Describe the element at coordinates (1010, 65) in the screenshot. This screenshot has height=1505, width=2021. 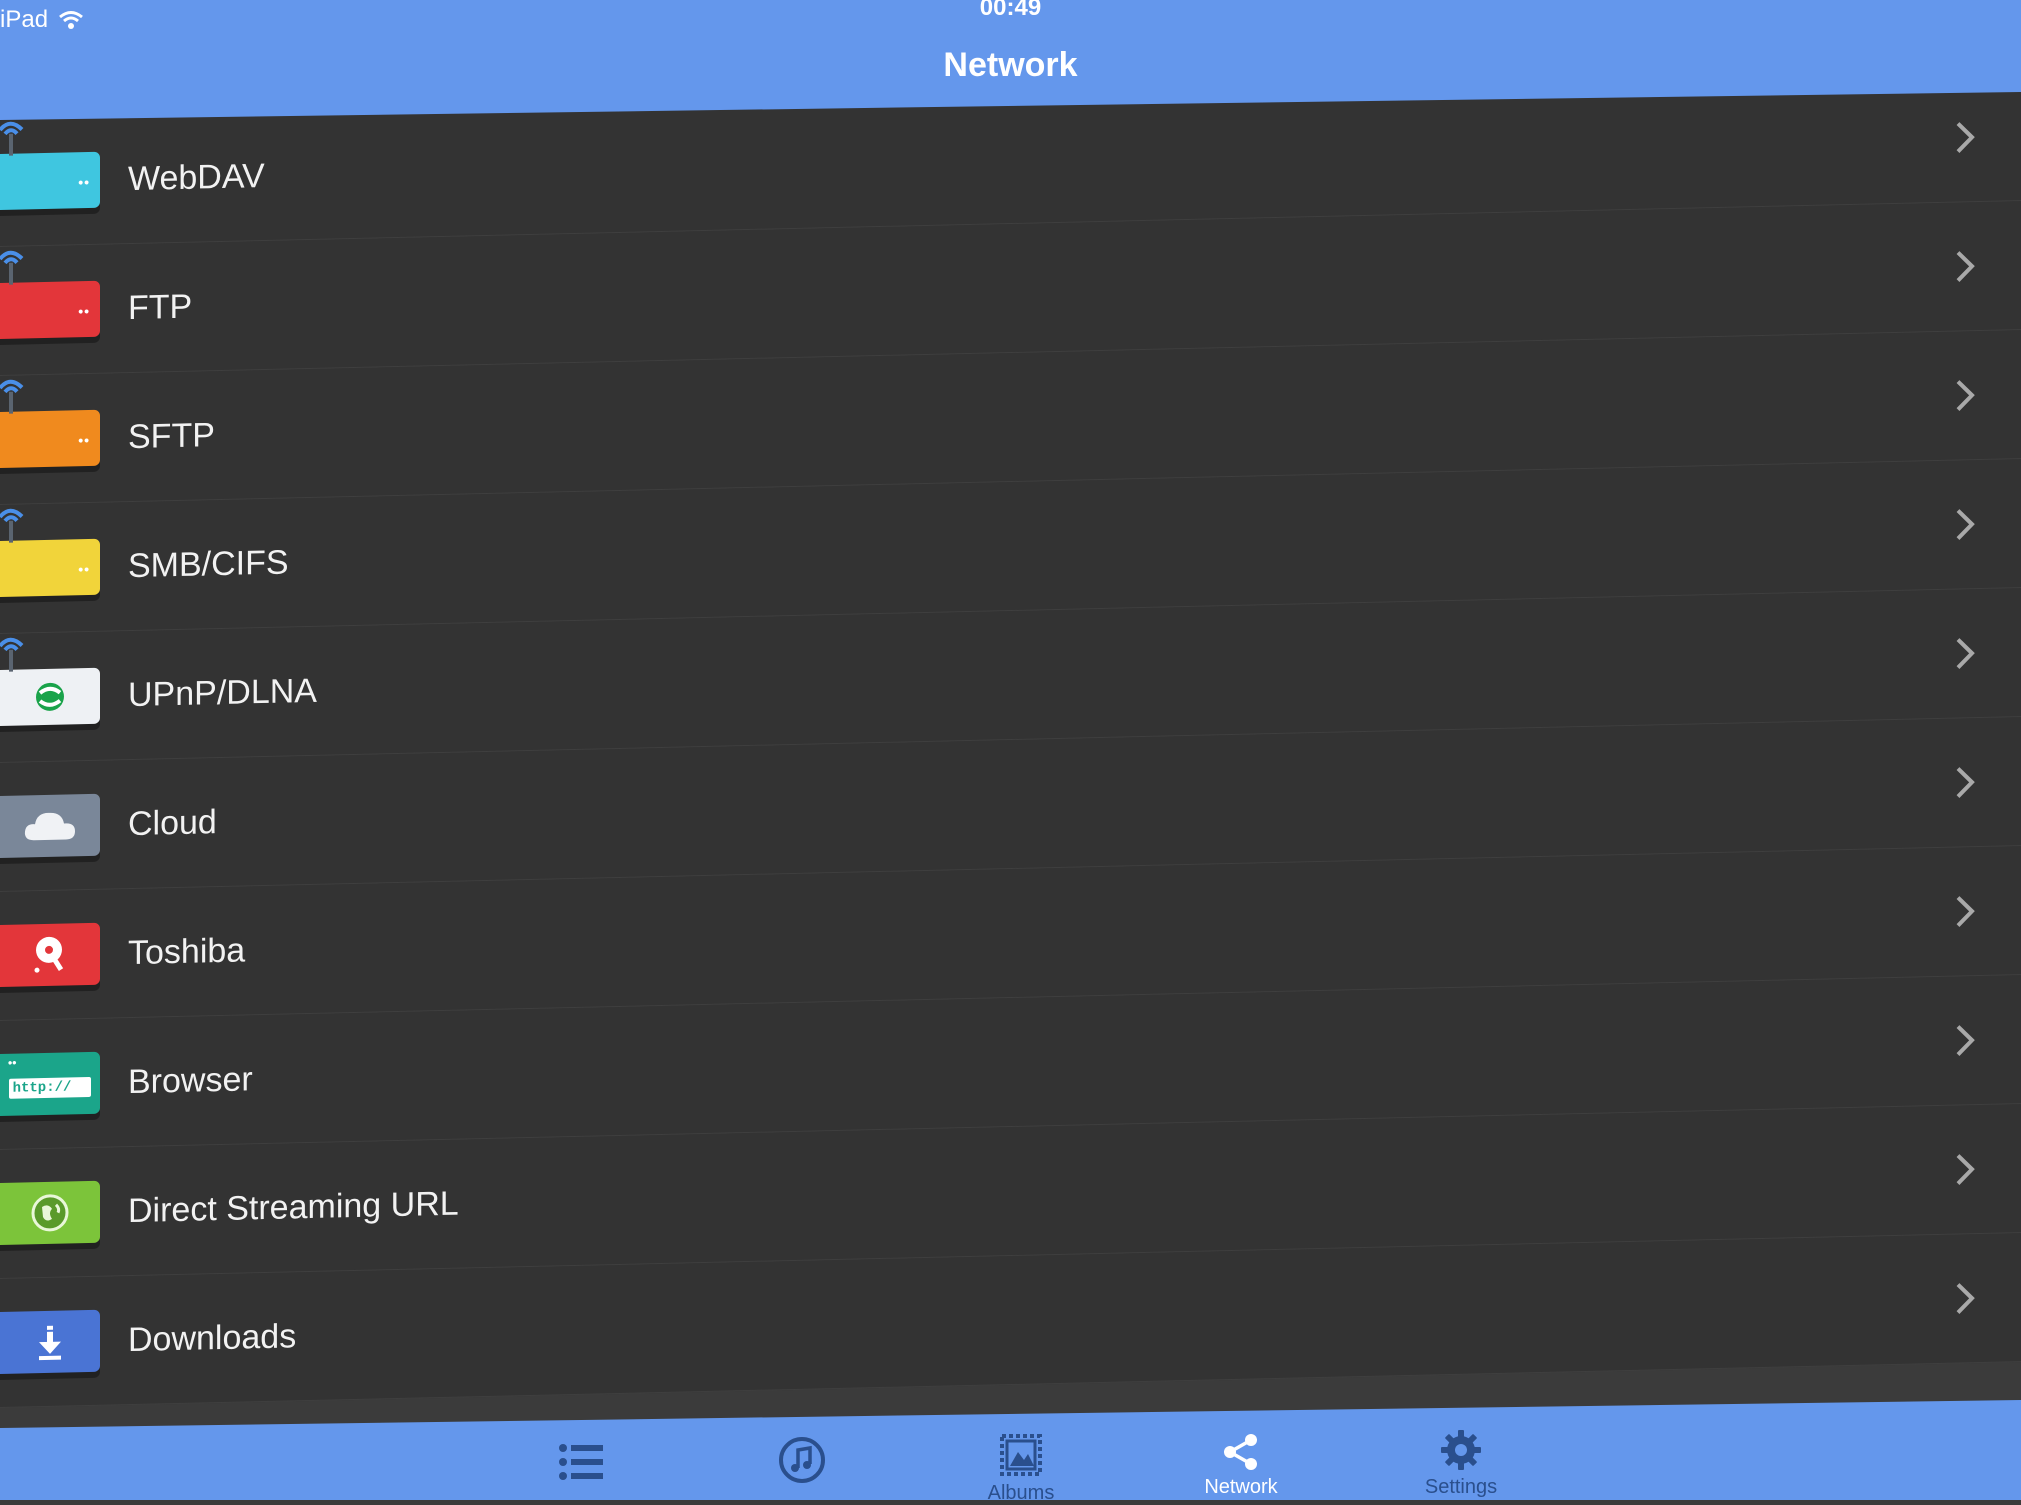
I see `page-title: Network` at that location.